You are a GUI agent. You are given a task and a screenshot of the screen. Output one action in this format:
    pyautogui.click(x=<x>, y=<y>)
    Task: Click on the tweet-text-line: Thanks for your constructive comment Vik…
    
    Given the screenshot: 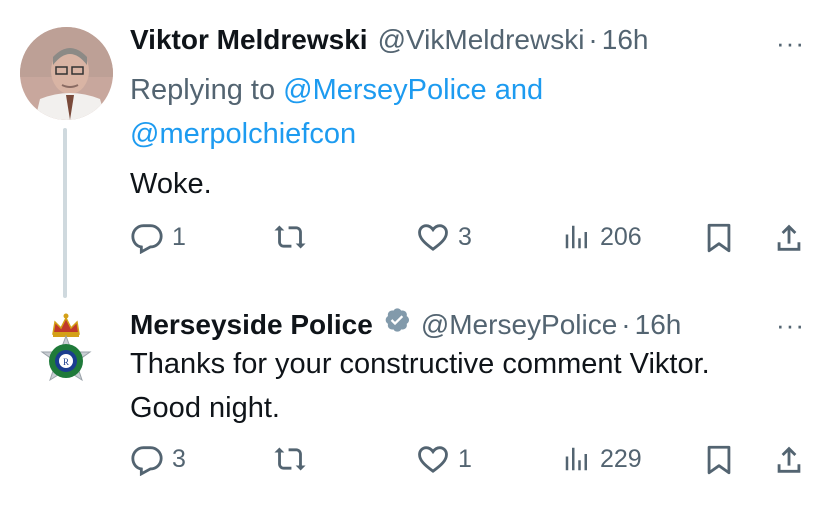 What is the action you would take?
    pyautogui.click(x=420, y=364)
    